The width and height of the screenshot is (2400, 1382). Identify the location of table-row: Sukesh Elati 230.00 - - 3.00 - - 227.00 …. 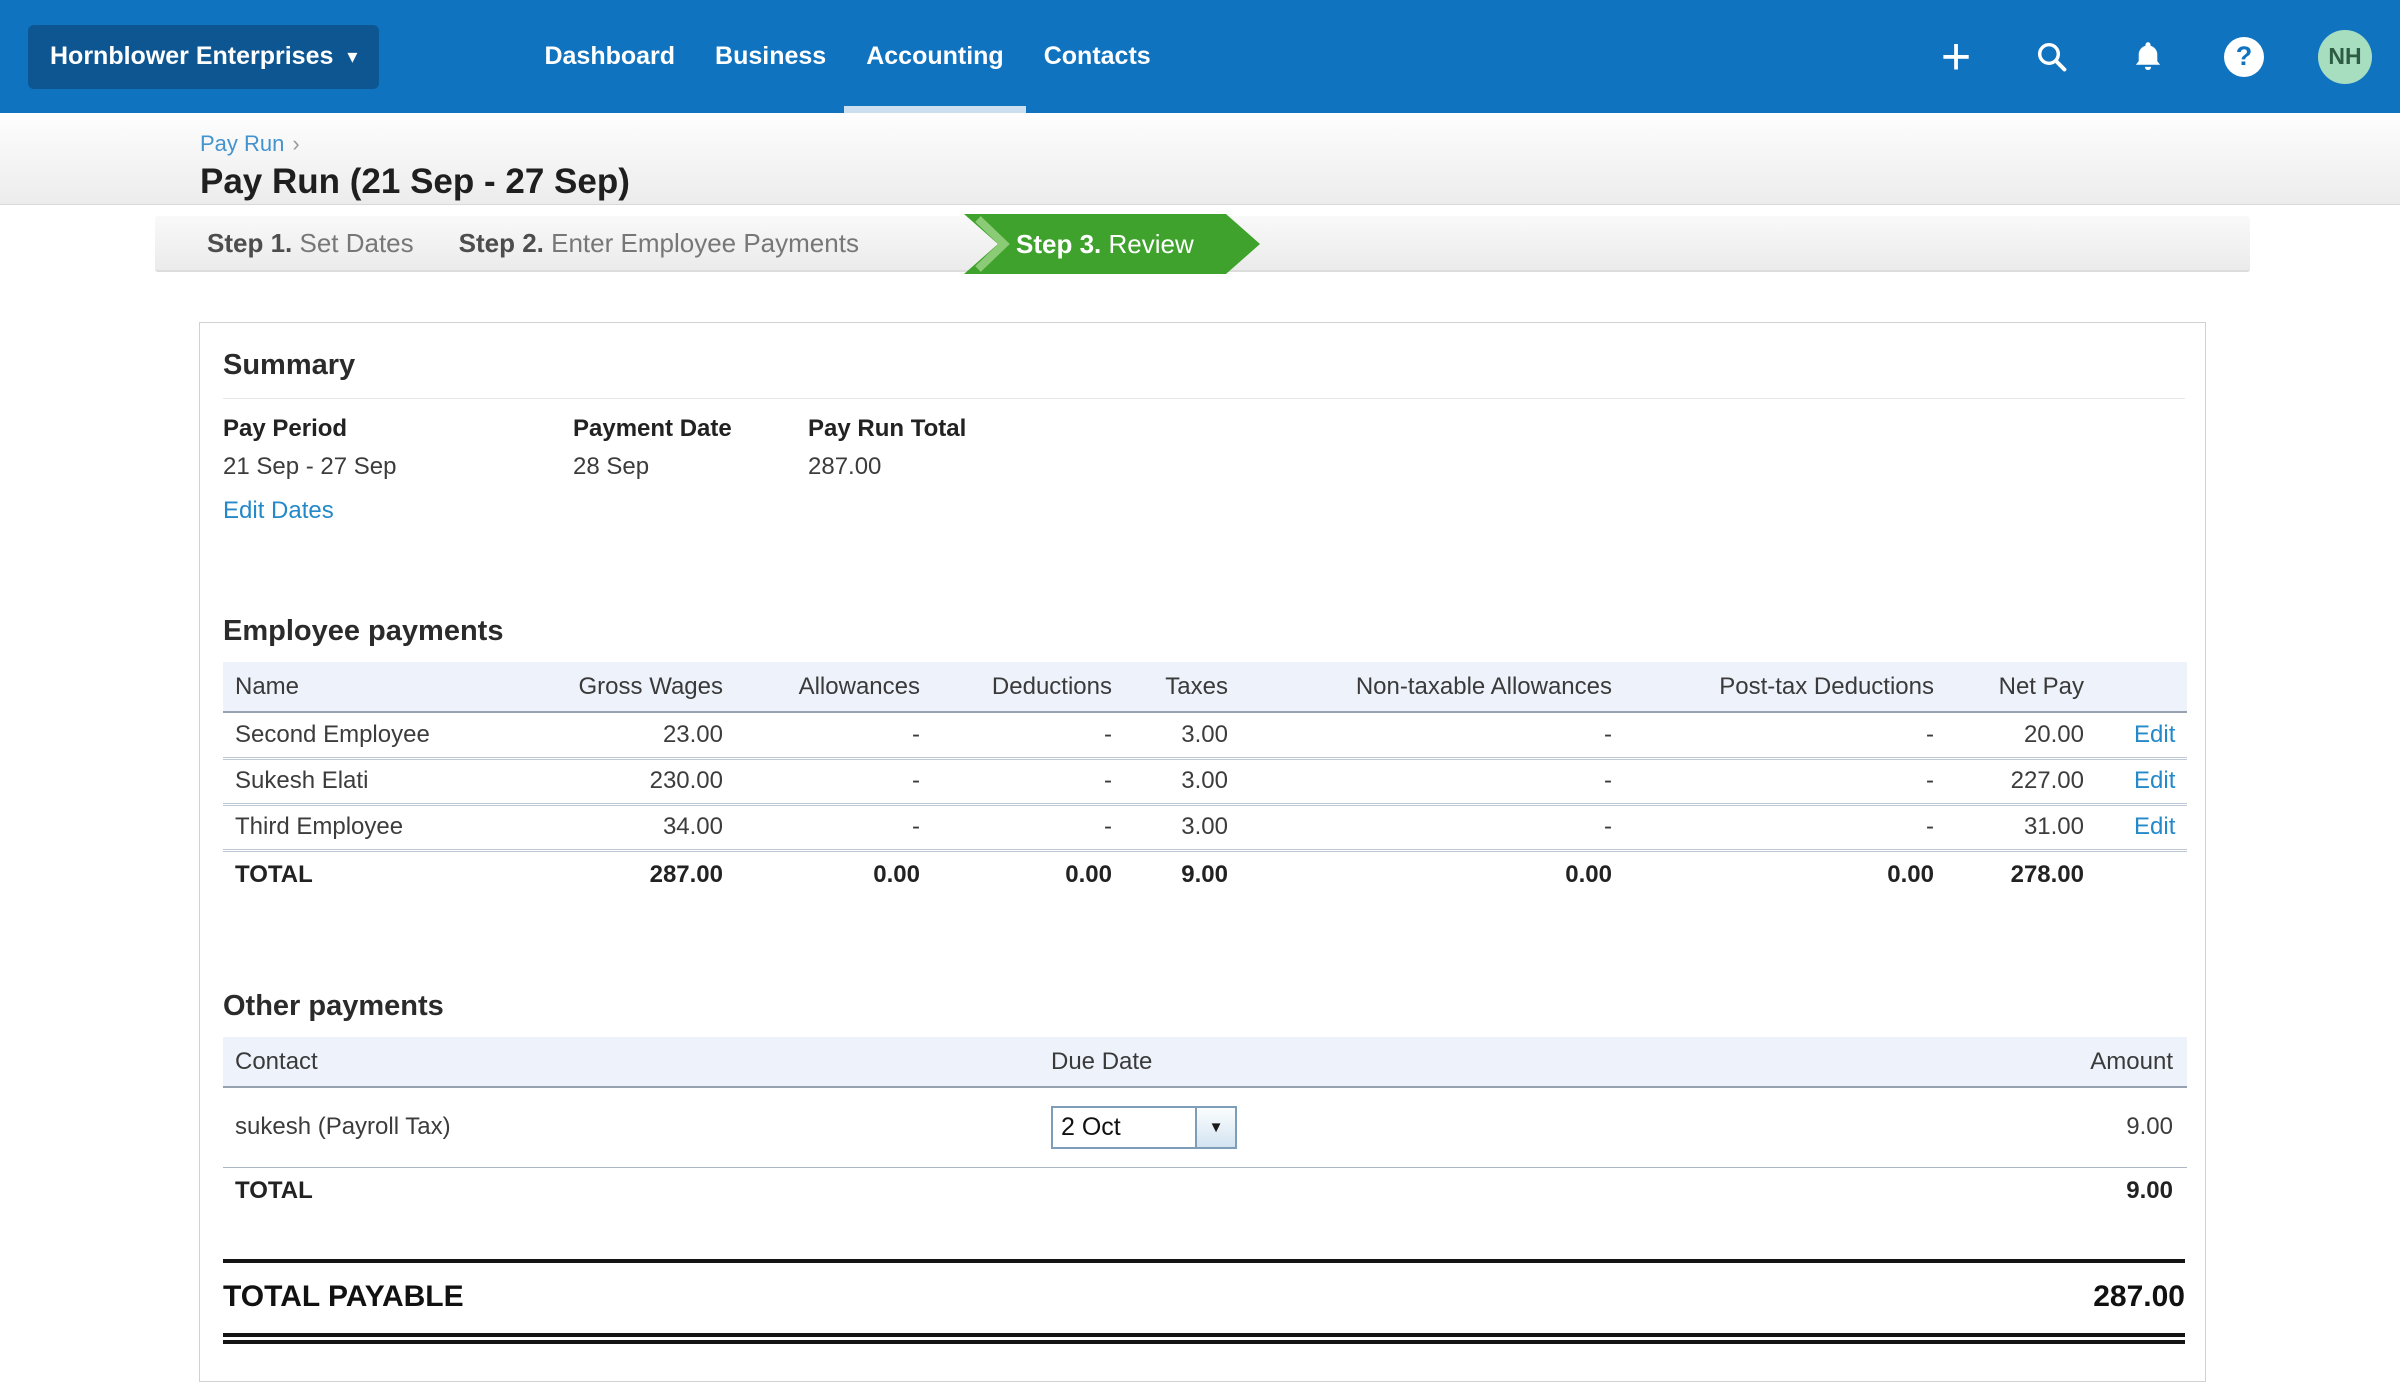
(1205, 782).